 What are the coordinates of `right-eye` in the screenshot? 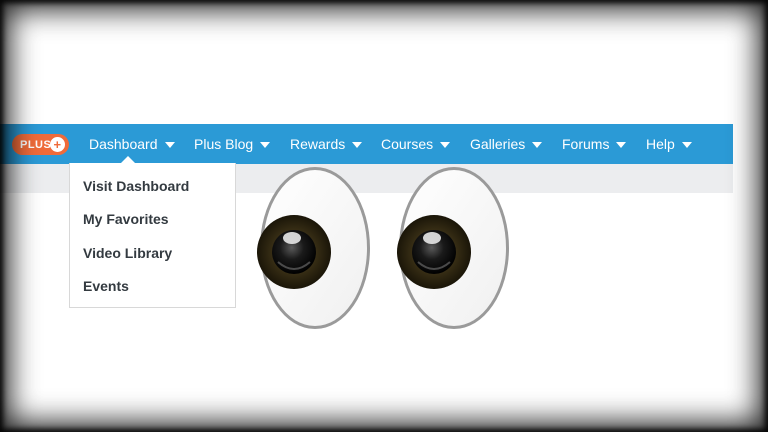 It's located at (453, 248).